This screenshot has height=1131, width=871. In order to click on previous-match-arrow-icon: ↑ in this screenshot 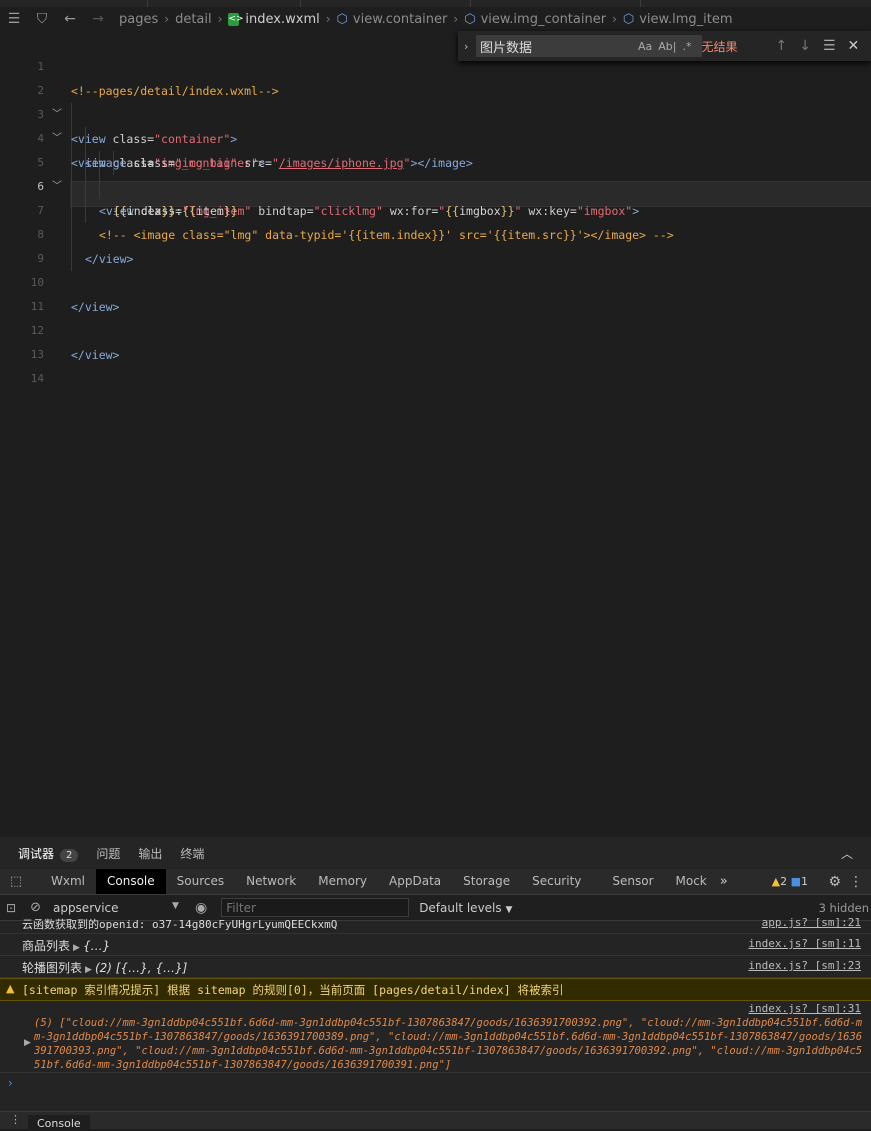, I will do `click(782, 46)`.